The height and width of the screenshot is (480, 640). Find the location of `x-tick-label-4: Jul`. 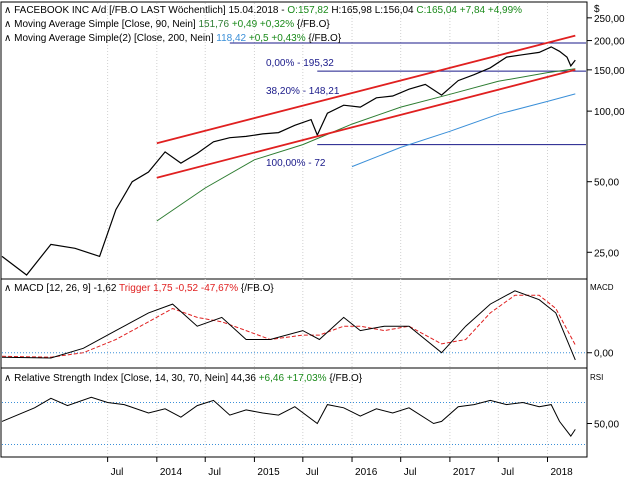

x-tick-label-4: Jul is located at coordinates (312, 472).